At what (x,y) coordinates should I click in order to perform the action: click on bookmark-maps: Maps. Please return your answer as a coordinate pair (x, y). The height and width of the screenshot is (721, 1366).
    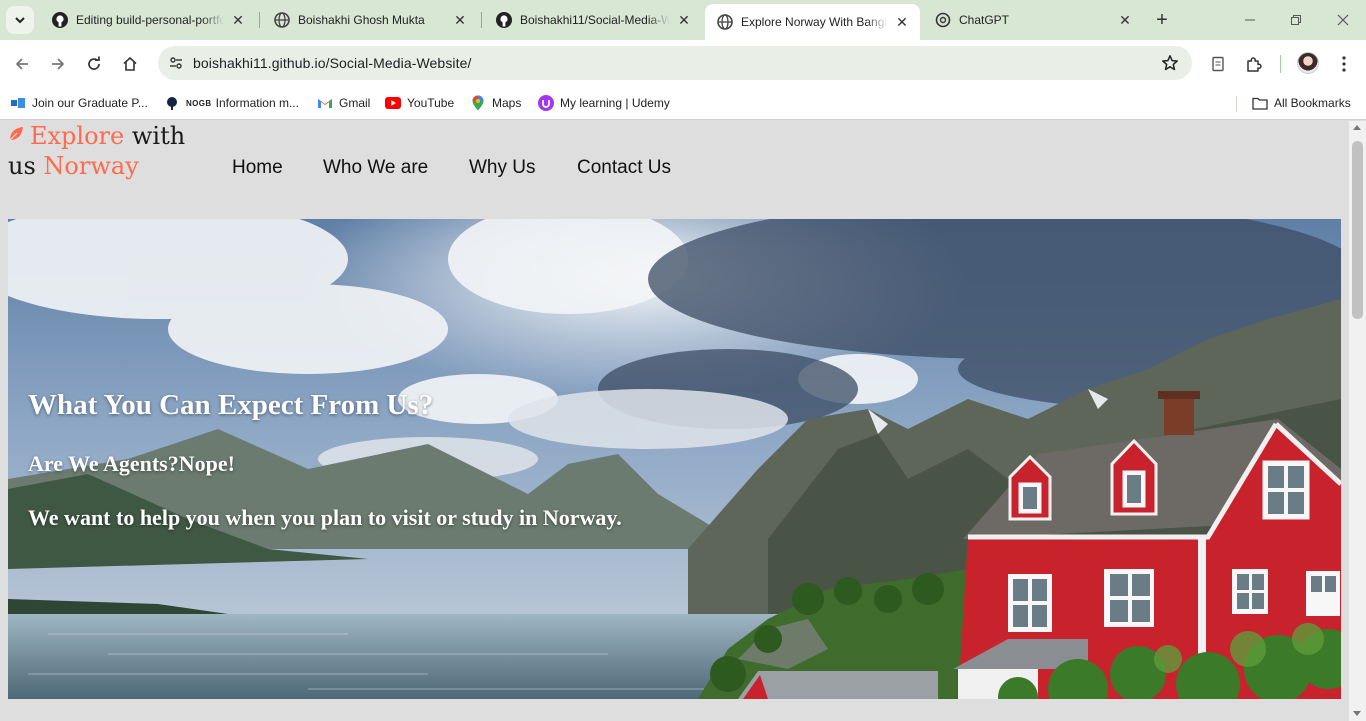
    Looking at the image, I should click on (495, 103).